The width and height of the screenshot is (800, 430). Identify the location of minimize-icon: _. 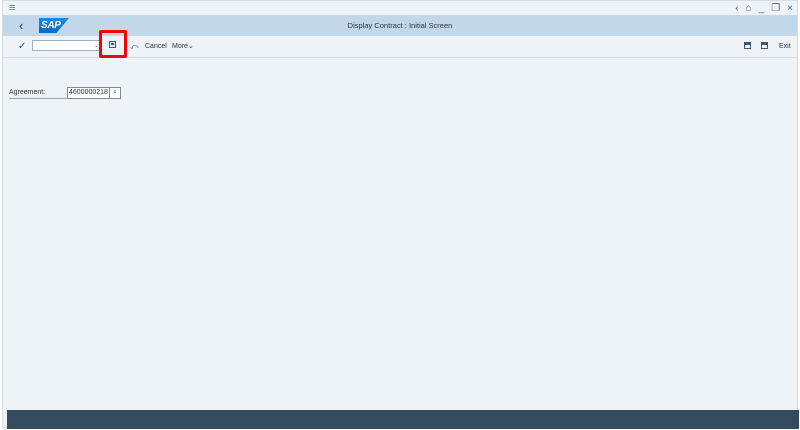
(762, 8).